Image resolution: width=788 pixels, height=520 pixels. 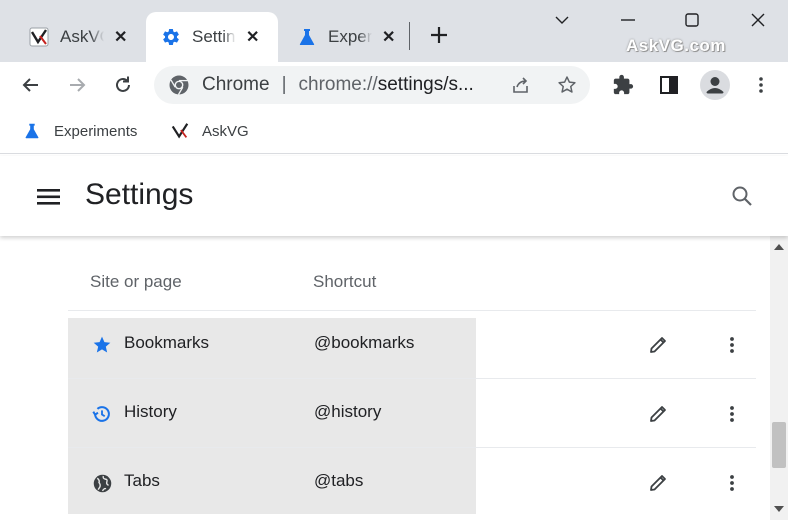 I want to click on tab-strip: AskVG ✕ Settings ✕ Experiments ✕, so click(x=394, y=31).